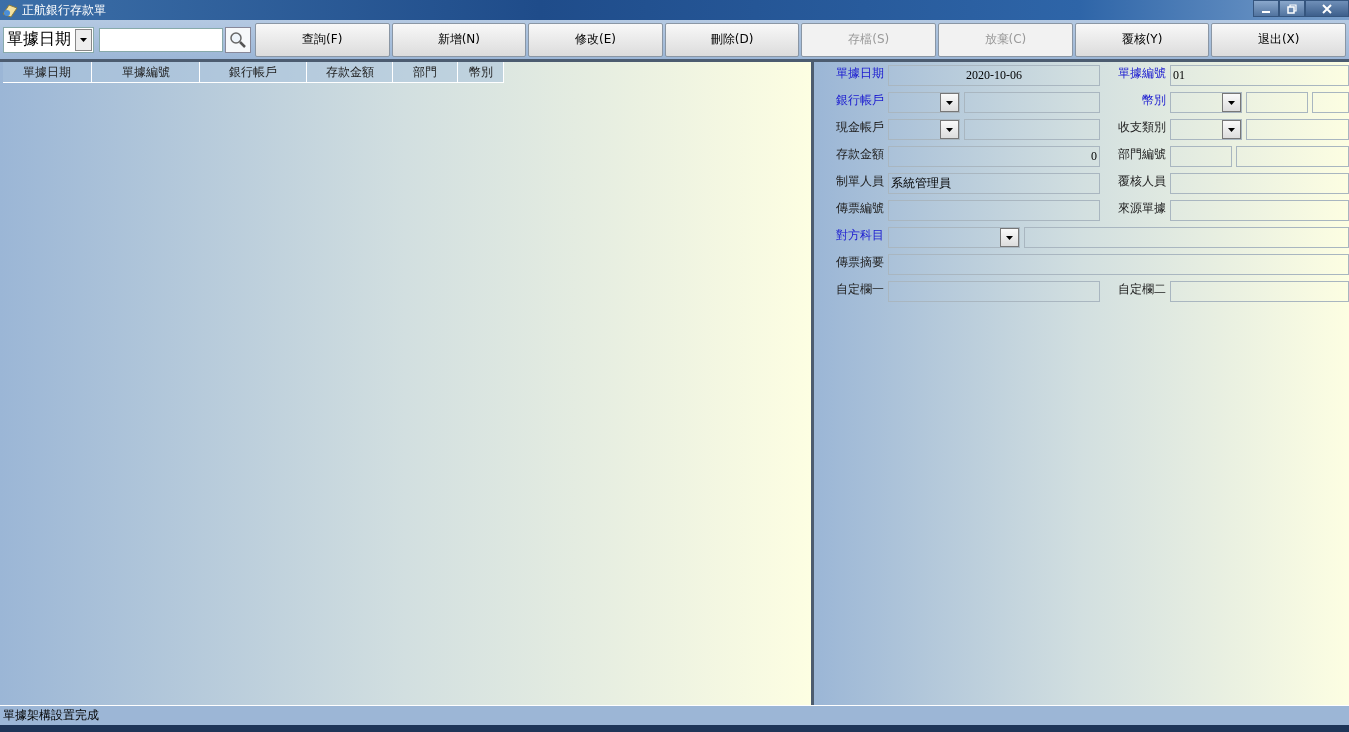 This screenshot has height=732, width=1349. I want to click on close-icon, so click(1327, 8).